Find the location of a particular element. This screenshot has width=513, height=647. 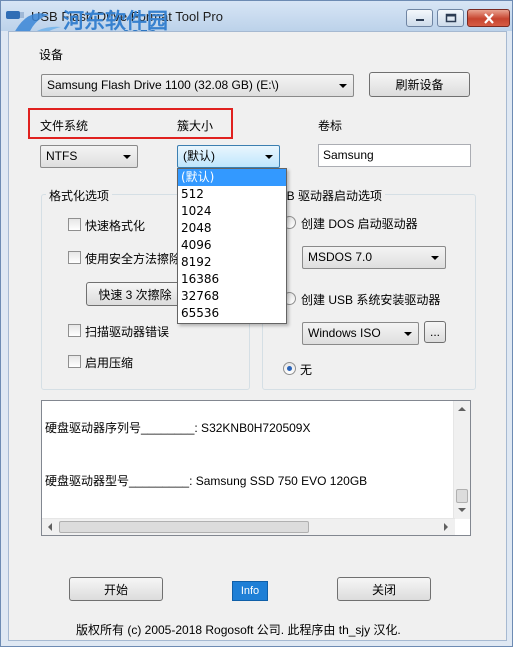

close-button: 关闭 is located at coordinates (384, 589).